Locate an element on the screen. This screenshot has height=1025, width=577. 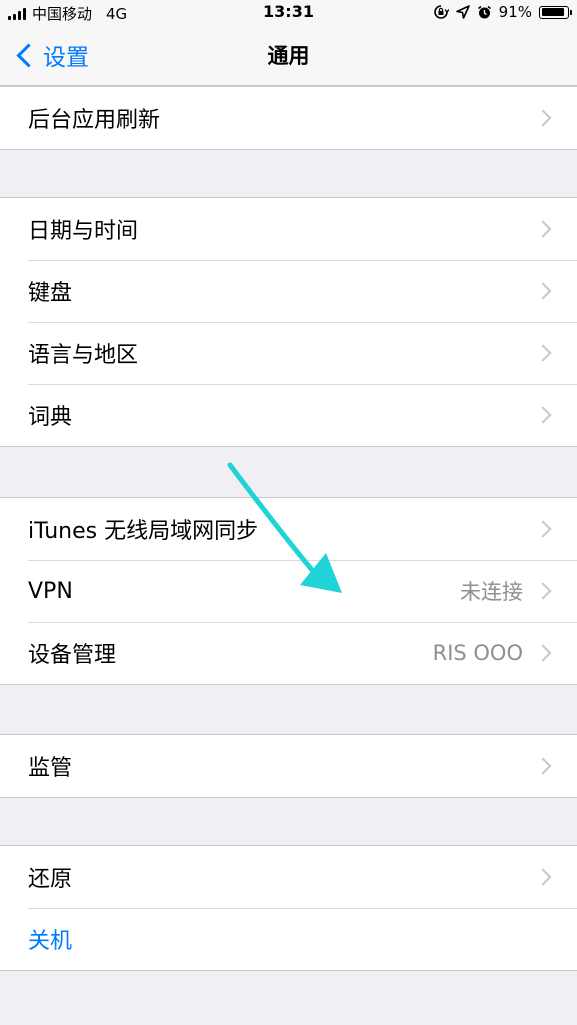
settings-row-supervision: 监管 is located at coordinates (288, 766).